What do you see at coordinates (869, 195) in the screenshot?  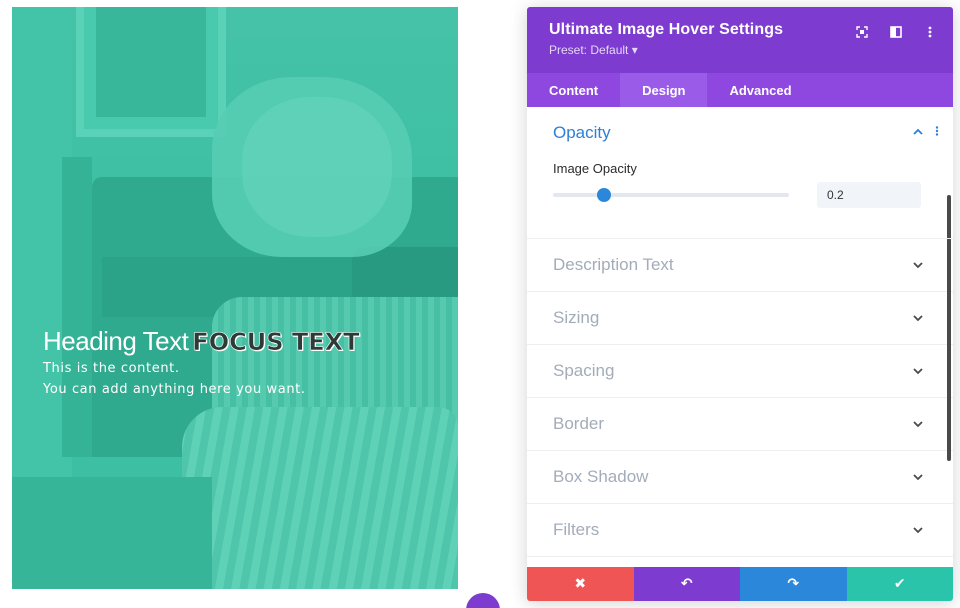 I see `image-opacity-input` at bounding box center [869, 195].